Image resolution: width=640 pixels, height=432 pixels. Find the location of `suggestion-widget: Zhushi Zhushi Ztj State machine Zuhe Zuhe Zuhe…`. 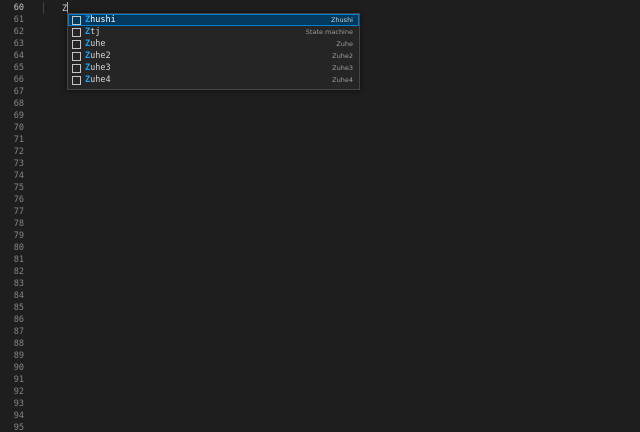

suggestion-widget: Zhushi Zhushi Ztj State machine Zuhe Zuhe Zuhe… is located at coordinates (213, 51).